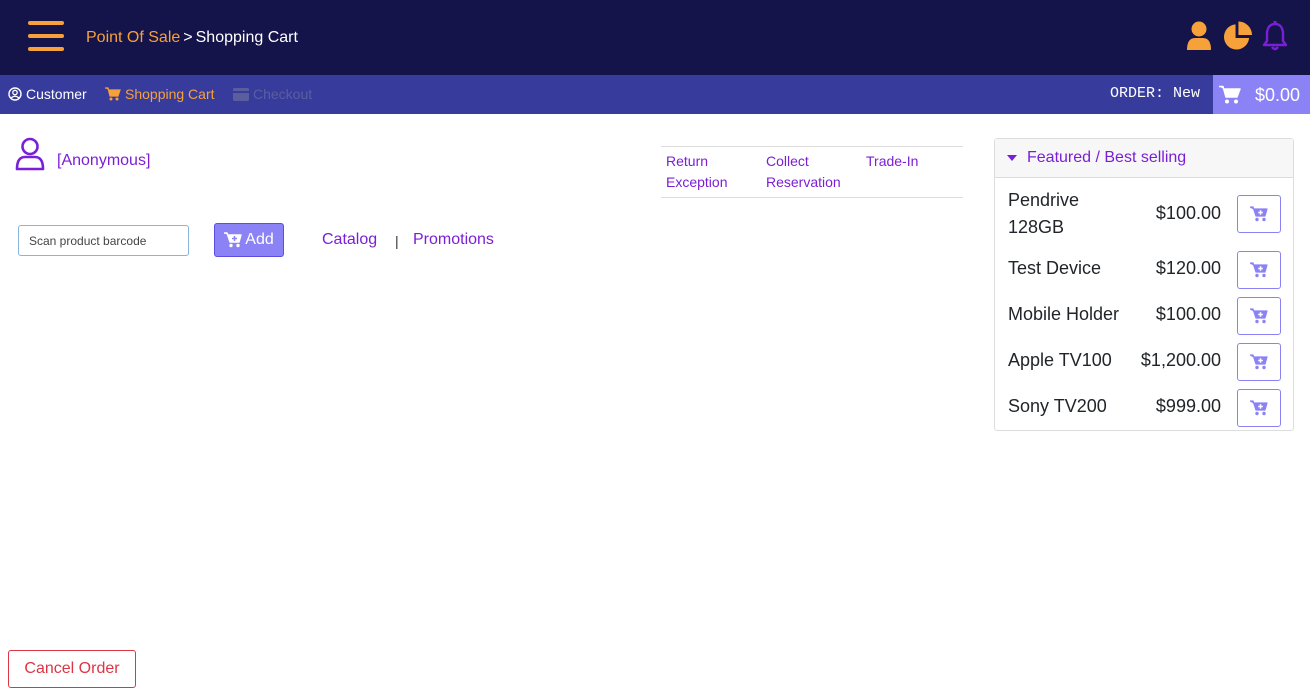 The height and width of the screenshot is (696, 1310). Describe the element at coordinates (46, 36) in the screenshot. I see `hamburger-menu-icon` at that location.